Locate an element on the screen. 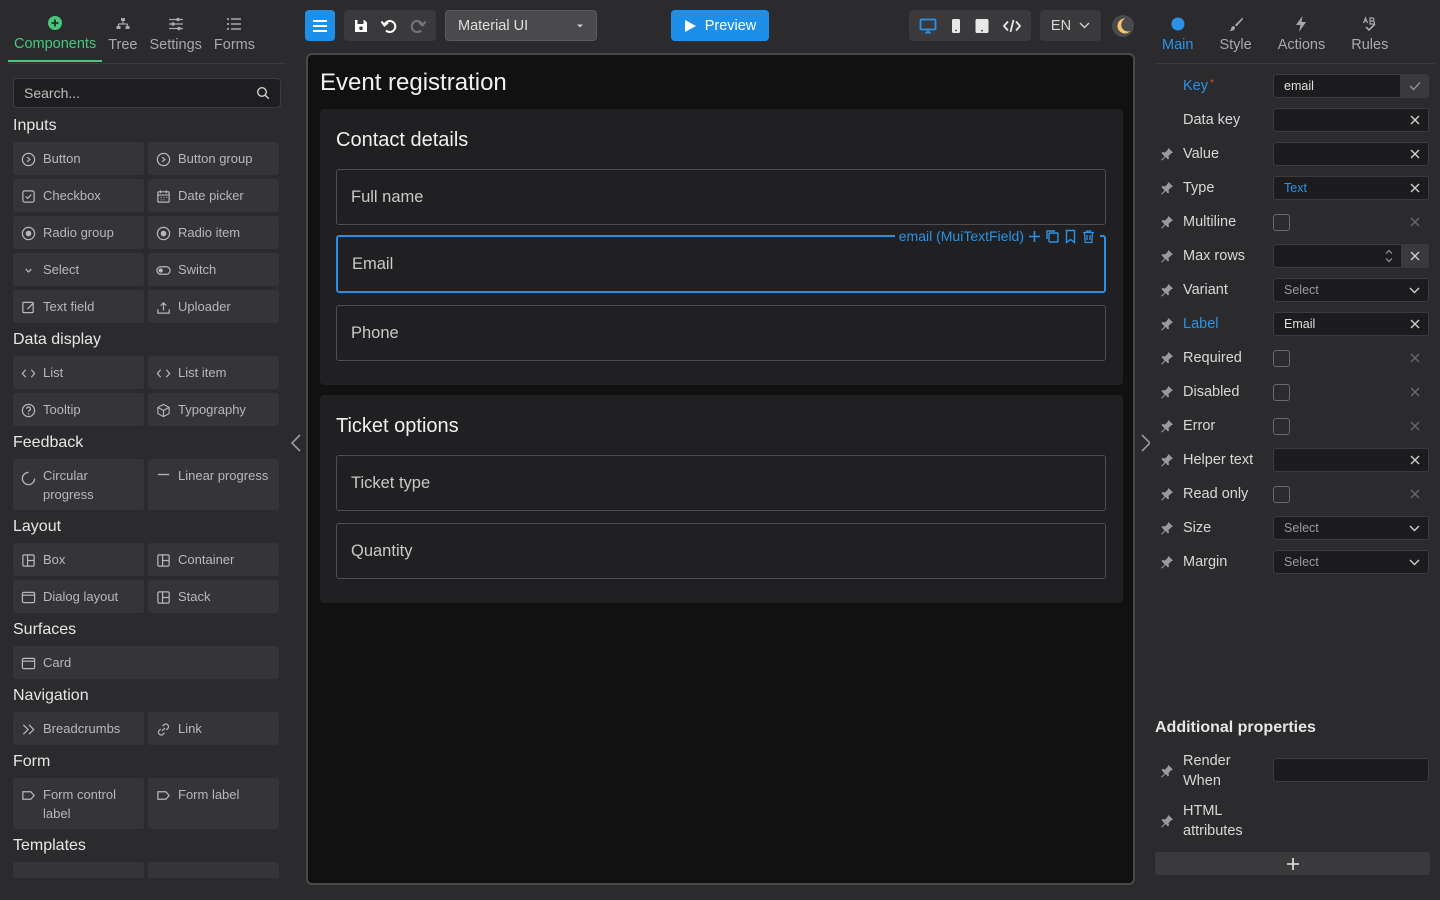 The image size is (1440, 900). component-radio-group: Radio group is located at coordinates (78, 232).